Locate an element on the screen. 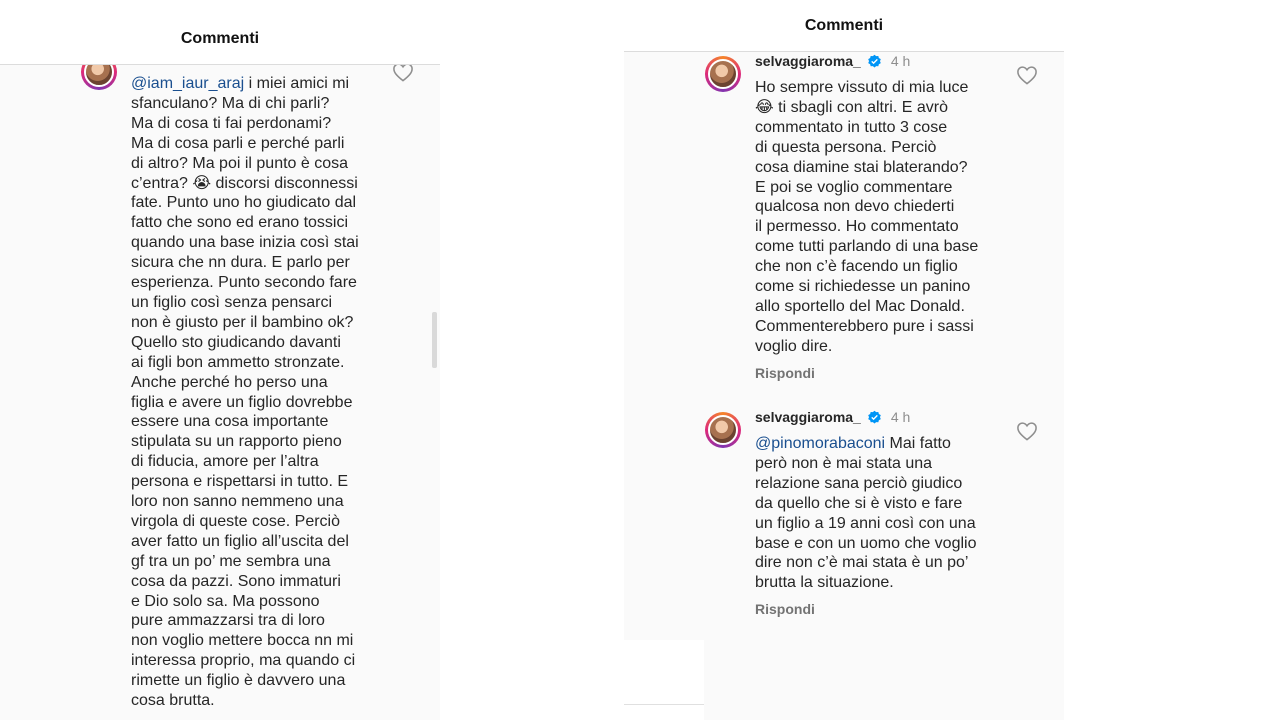 Image resolution: width=1280 pixels, height=720 pixels. bottom-spacer is located at coordinates (664, 680).